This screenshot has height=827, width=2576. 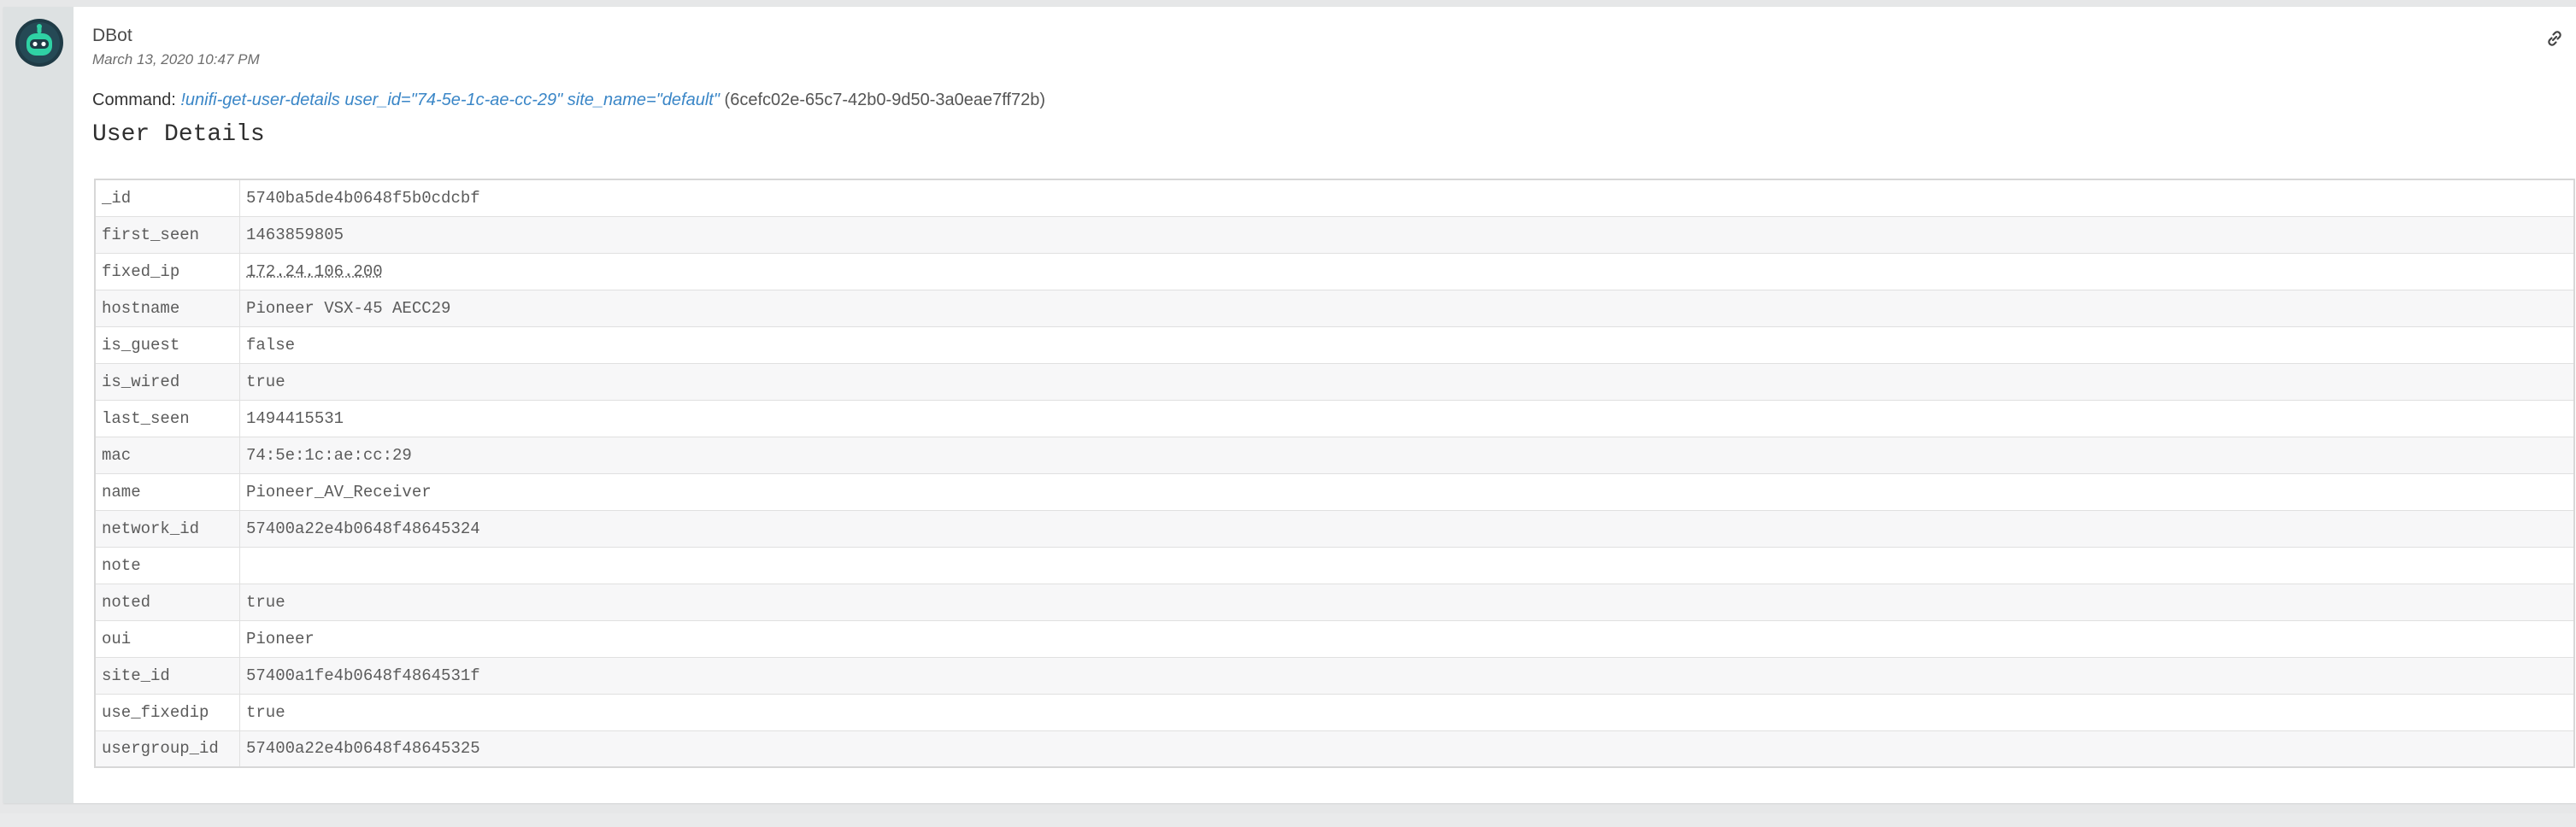 What do you see at coordinates (363, 749) in the screenshot?
I see `row-value-text: 57400a22e4b0648f48645325` at bounding box center [363, 749].